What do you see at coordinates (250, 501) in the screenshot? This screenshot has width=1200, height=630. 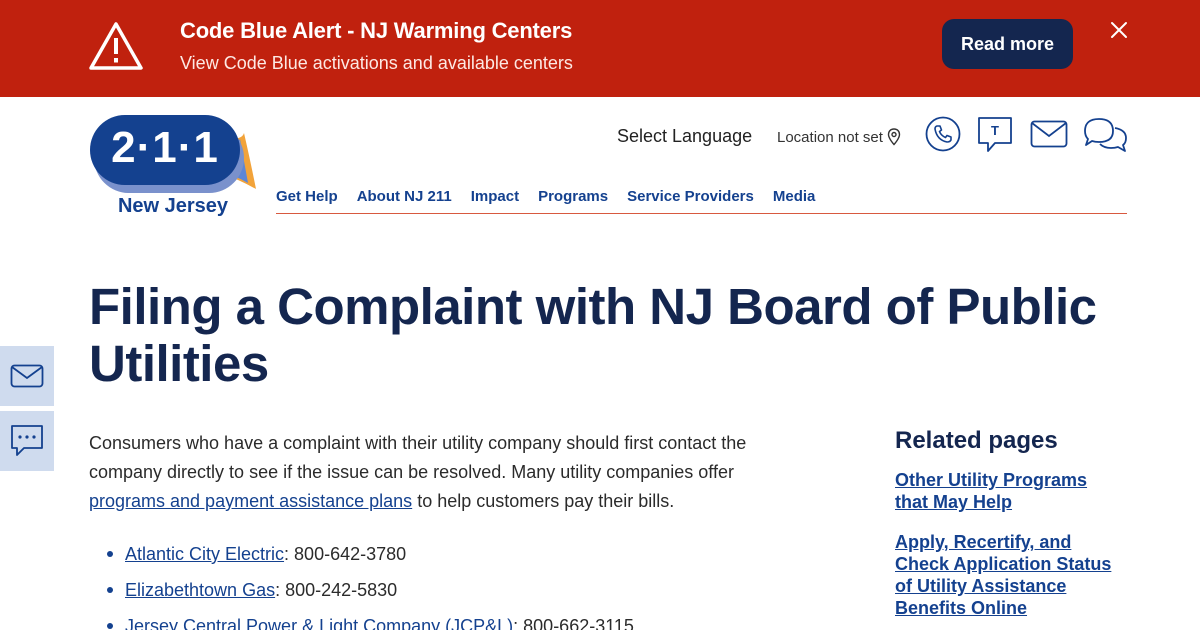 I see `assistance-plans-link: programs and payment assistance plans` at bounding box center [250, 501].